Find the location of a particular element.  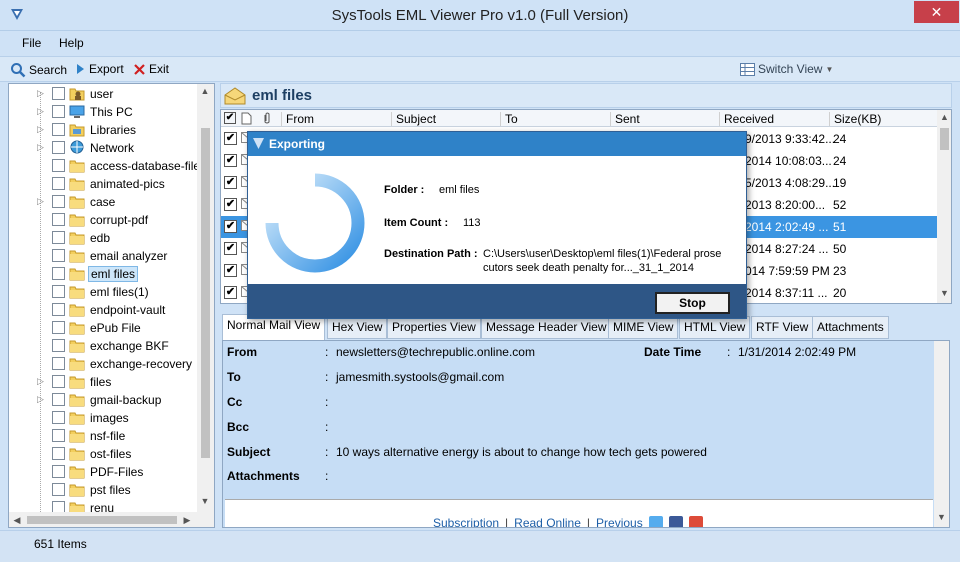

tree-item: ▷ Libraries is located at coordinates (104, 130).